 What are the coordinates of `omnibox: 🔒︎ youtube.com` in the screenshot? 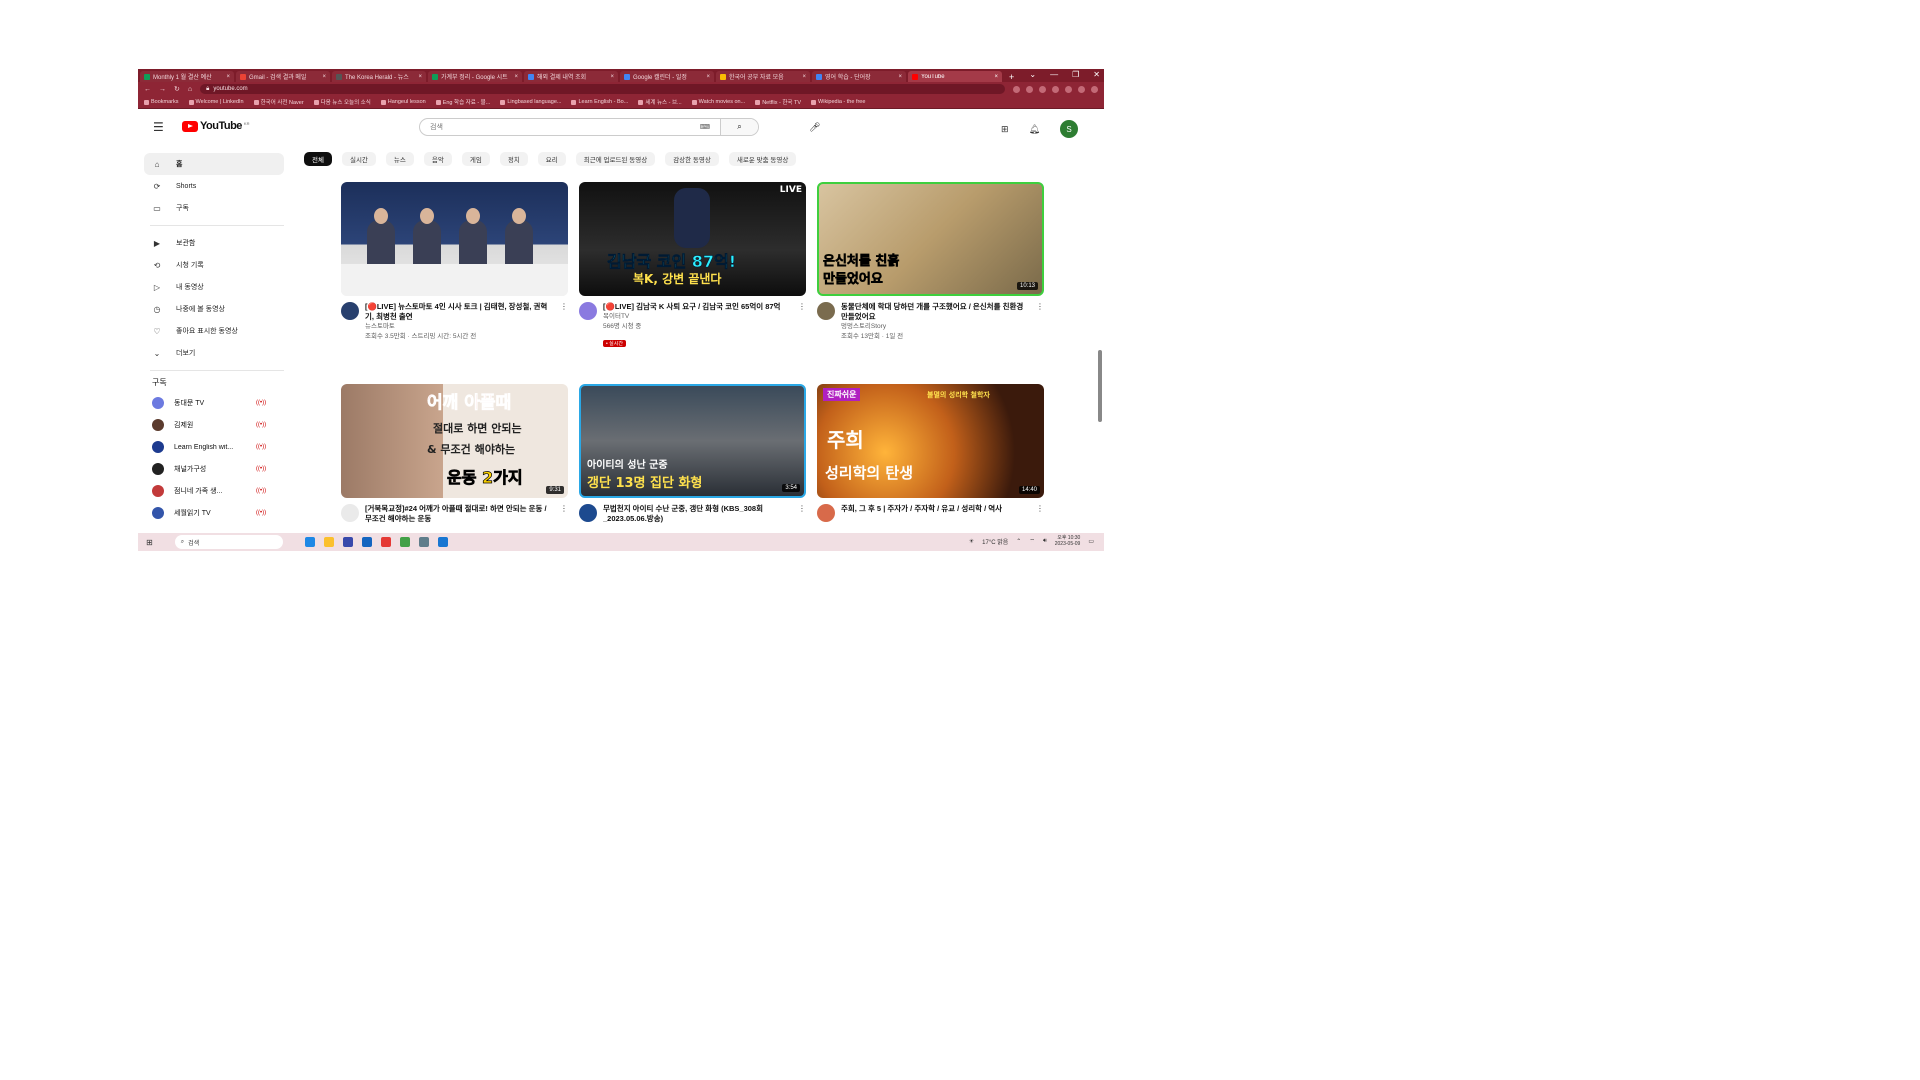 It's located at (602, 89).